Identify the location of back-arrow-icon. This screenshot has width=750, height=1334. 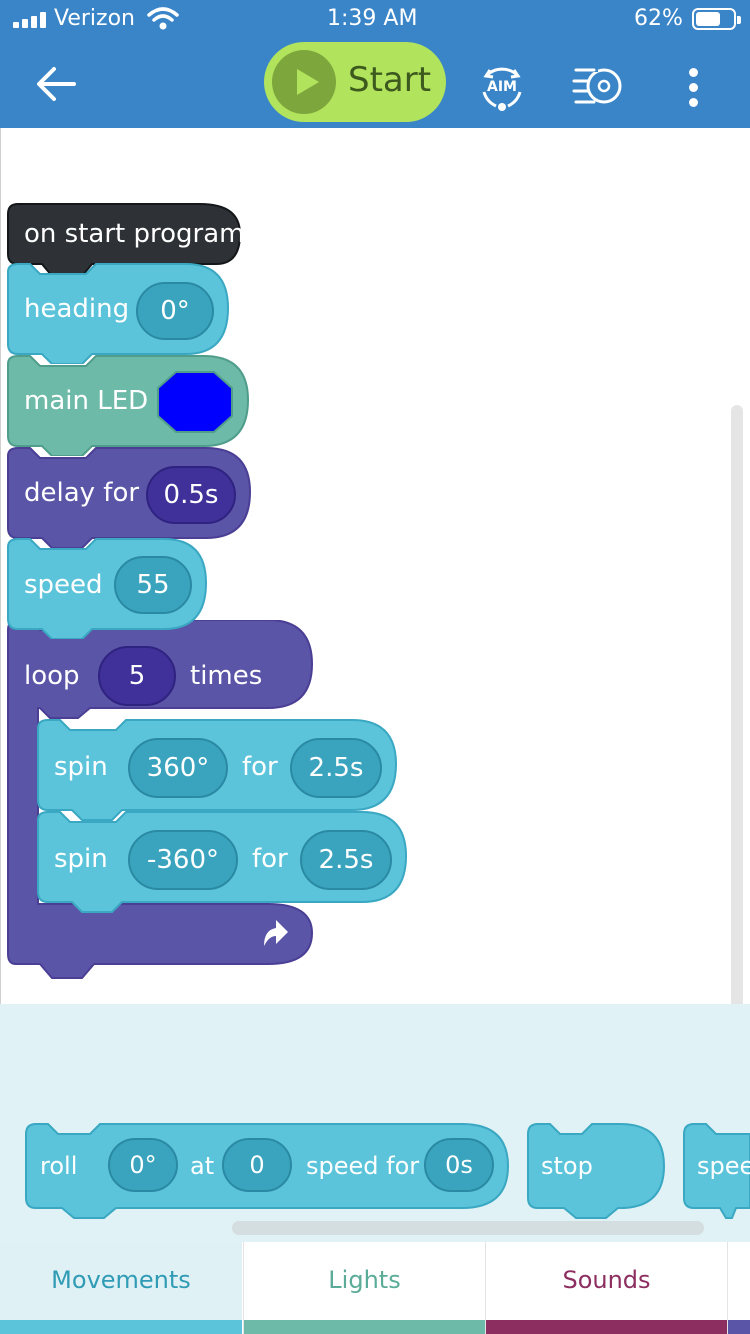
(56, 86).